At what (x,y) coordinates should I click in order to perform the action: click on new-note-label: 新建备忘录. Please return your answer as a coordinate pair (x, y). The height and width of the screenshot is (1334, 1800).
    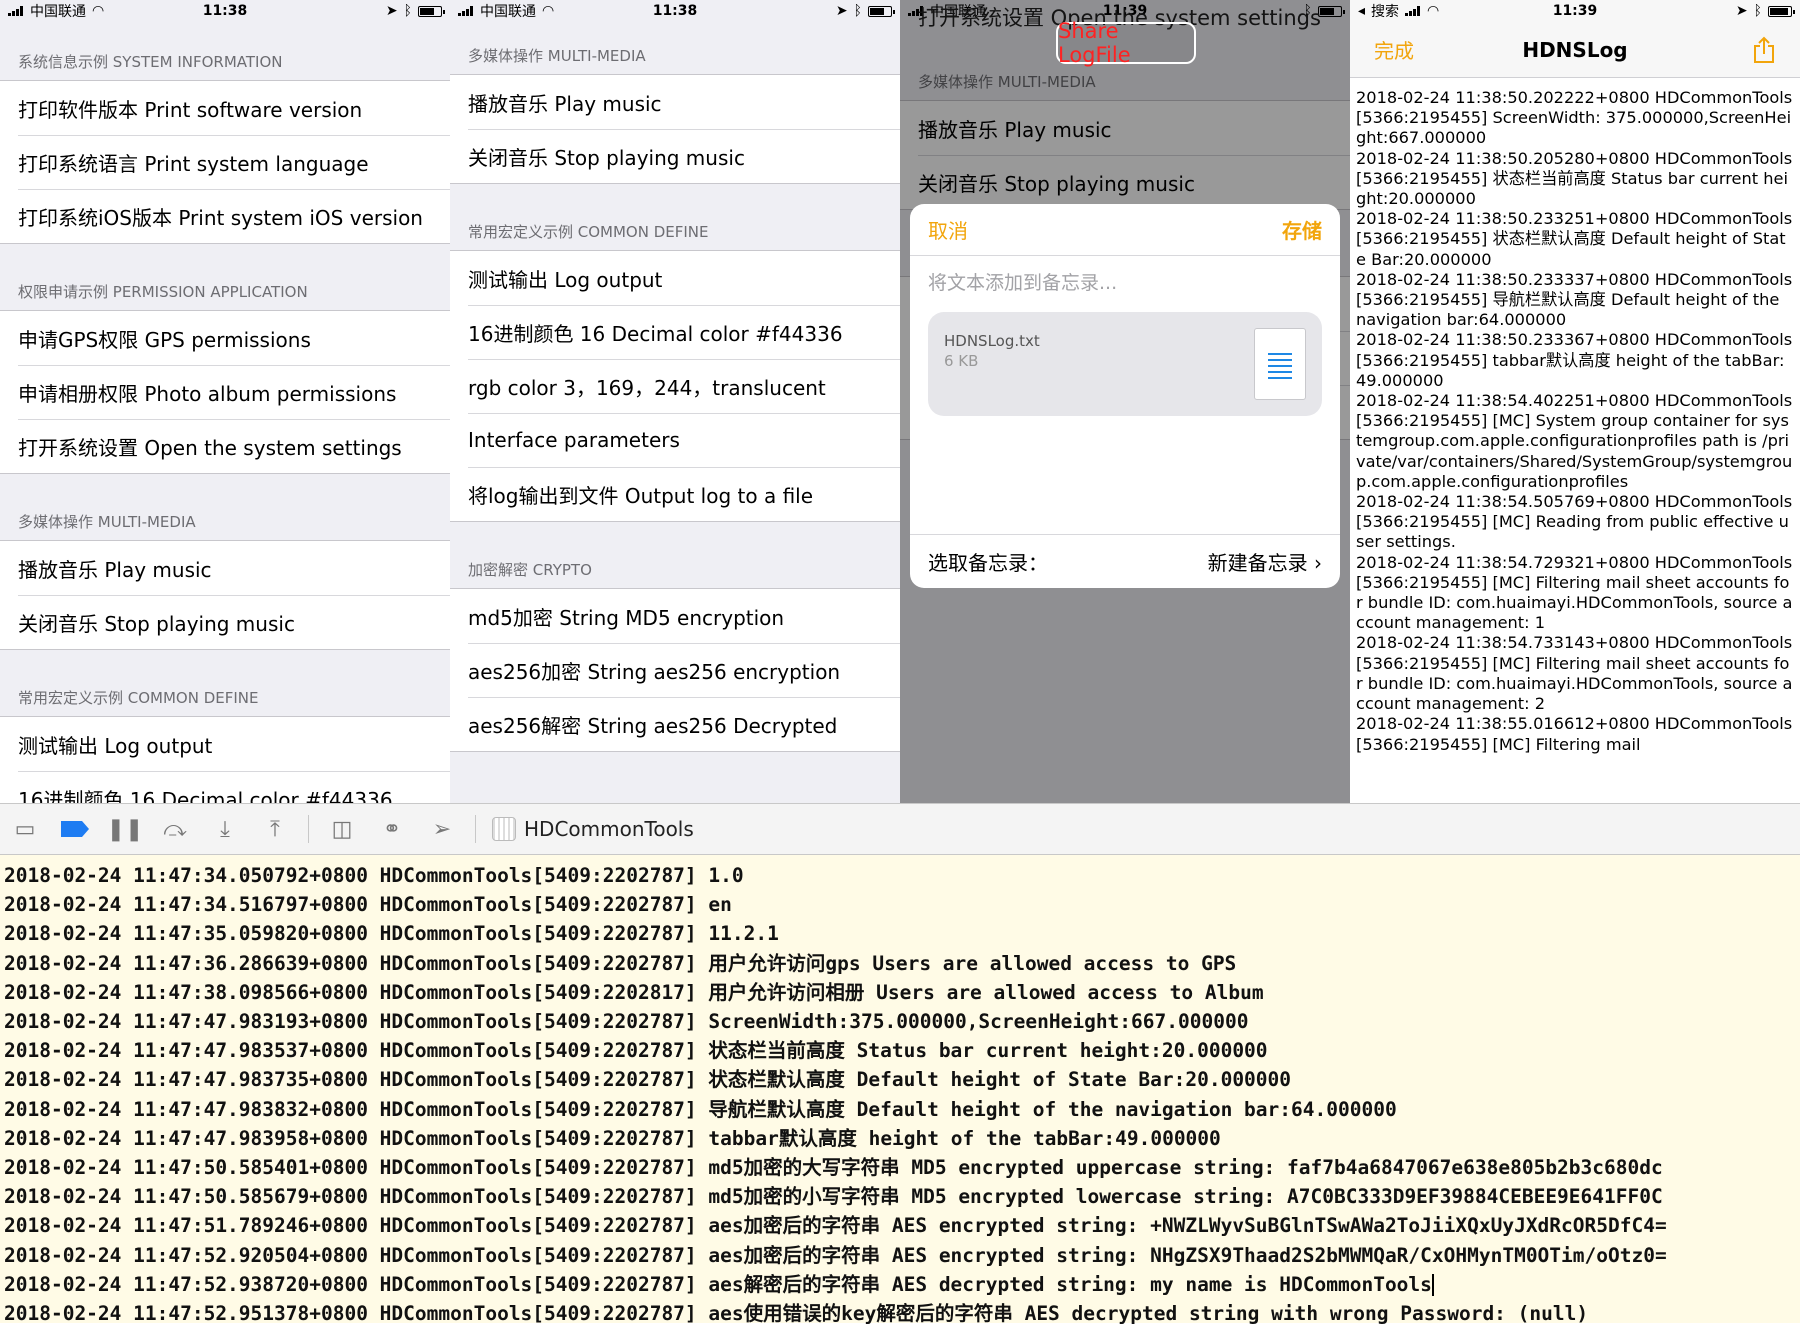
    Looking at the image, I should click on (1257, 563).